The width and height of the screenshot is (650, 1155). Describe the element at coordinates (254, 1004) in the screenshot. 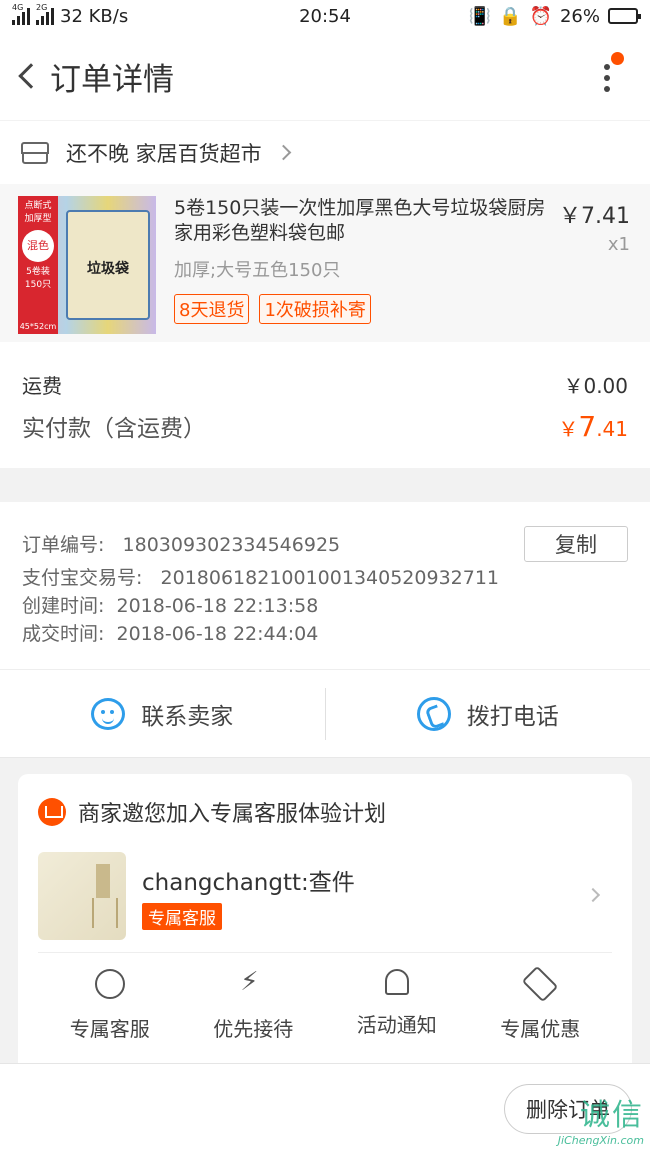

I see `benefit-priority: 优先接待` at that location.